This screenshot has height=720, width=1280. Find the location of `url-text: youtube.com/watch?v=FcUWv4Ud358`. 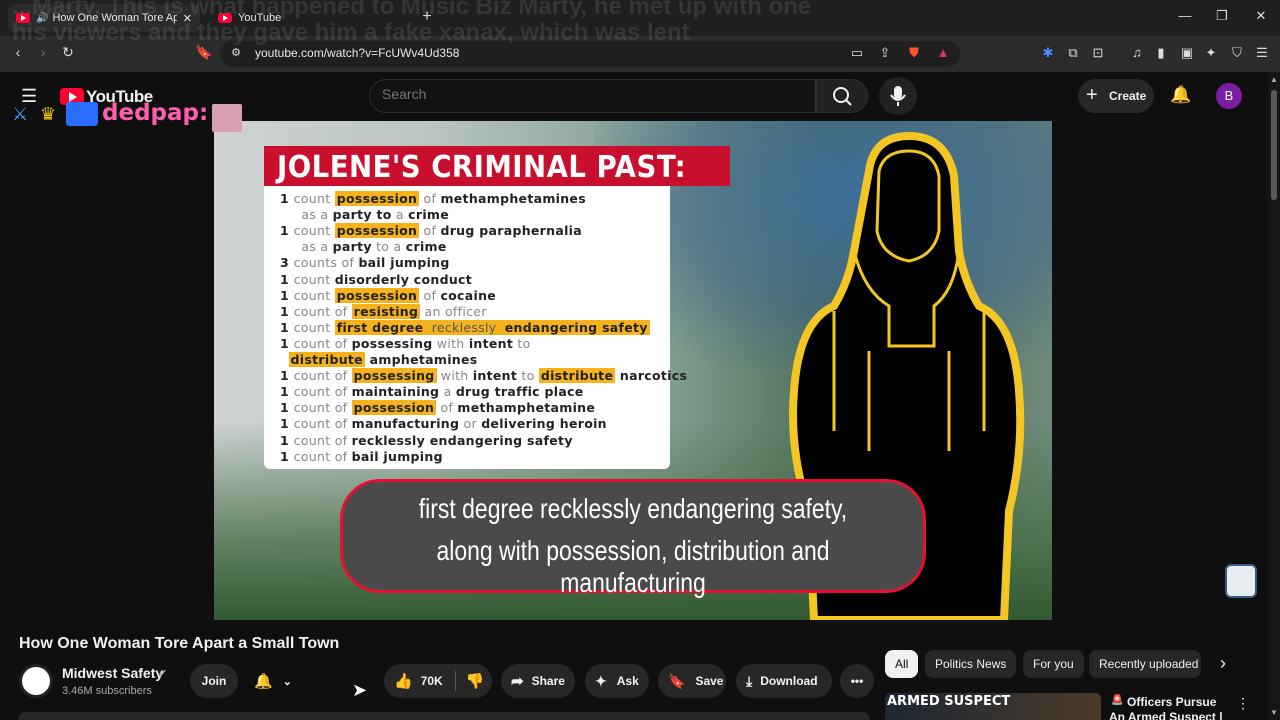

url-text: youtube.com/watch?v=FcUWv4Ud358 is located at coordinates (357, 53).